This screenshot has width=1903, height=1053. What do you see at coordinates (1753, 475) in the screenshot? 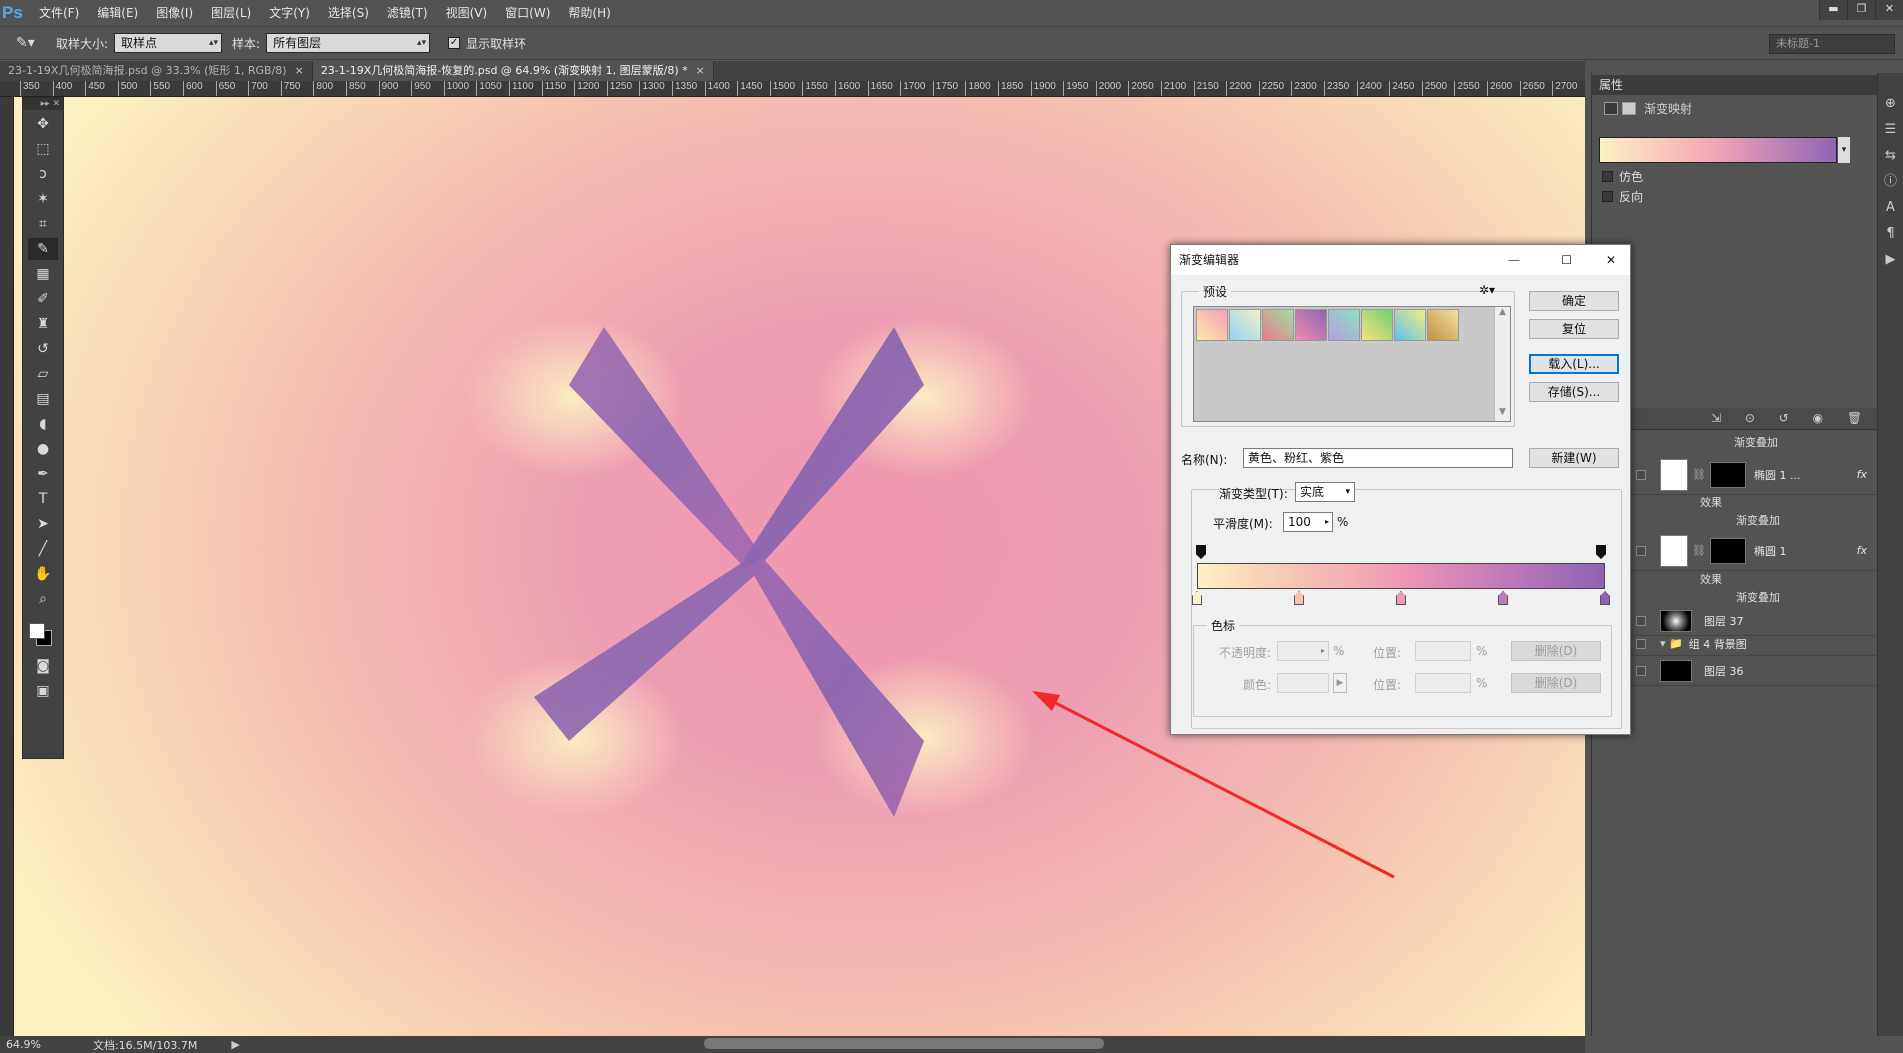
I see `layer-row-ellipse-1a: ⛓ 椭圆 1 ... fx` at bounding box center [1753, 475].